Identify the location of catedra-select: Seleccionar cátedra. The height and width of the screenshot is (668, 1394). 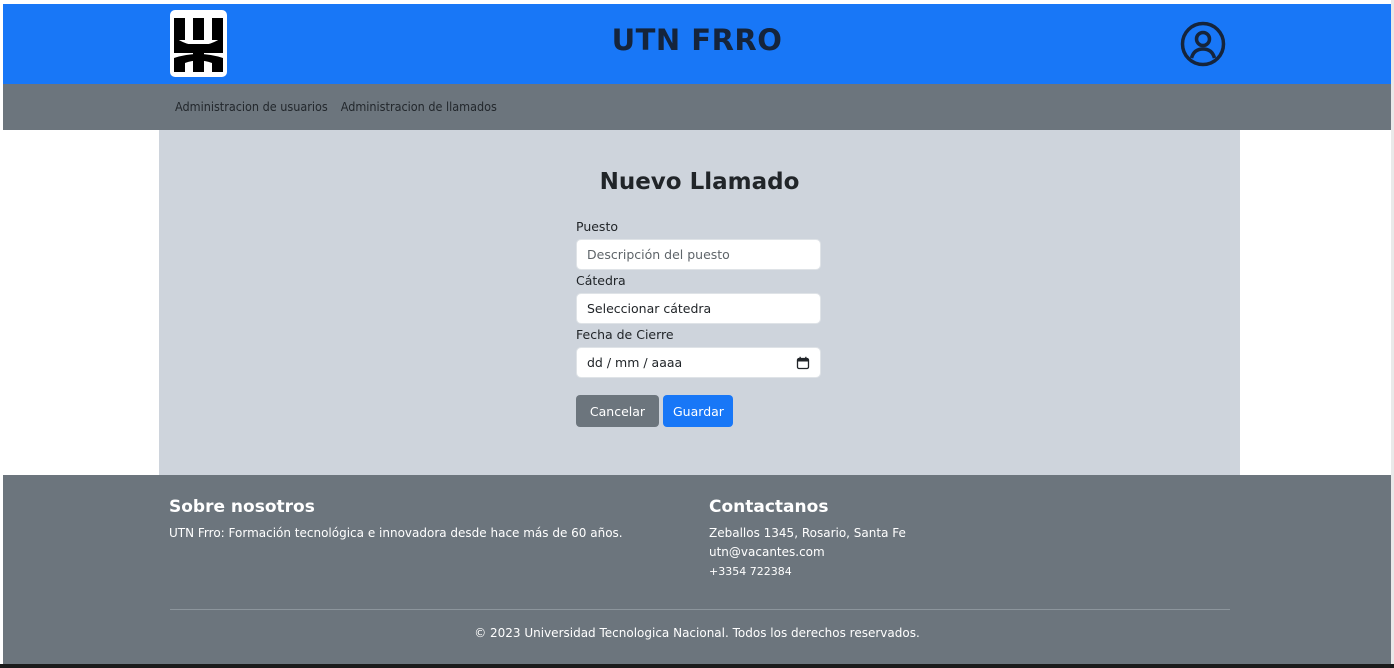
(698, 308).